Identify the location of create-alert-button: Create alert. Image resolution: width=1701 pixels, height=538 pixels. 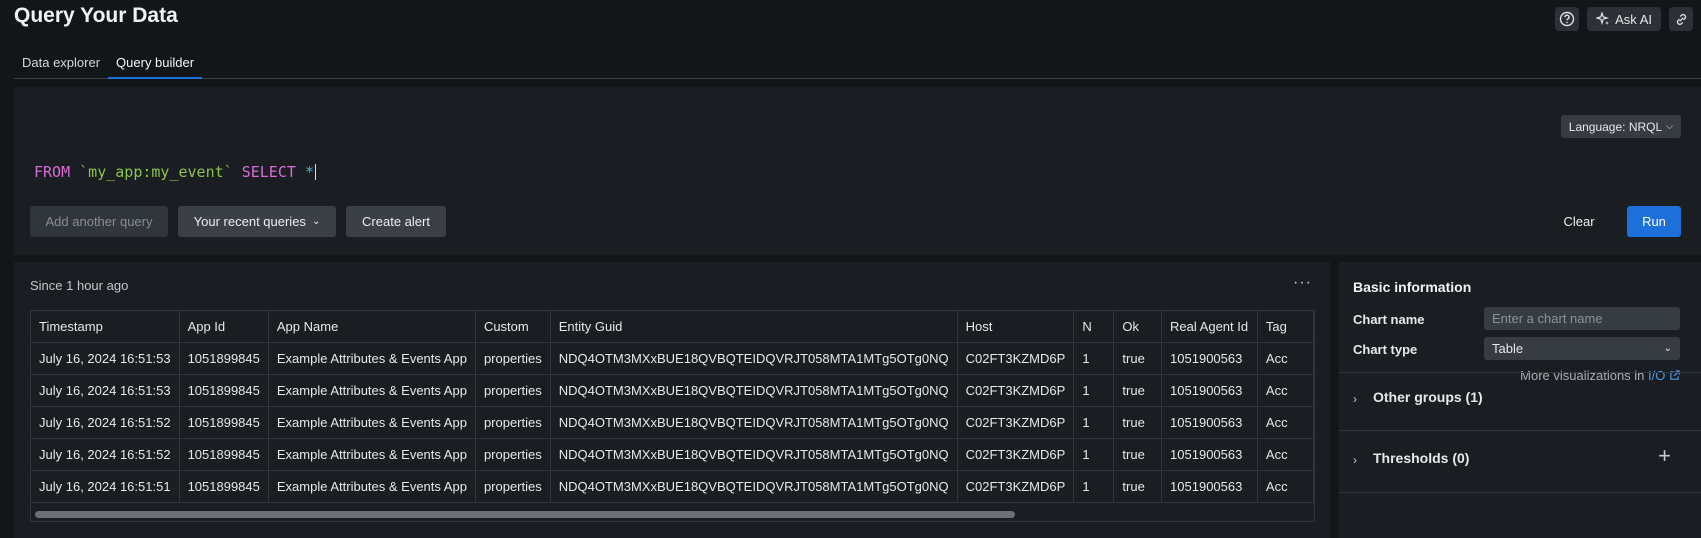
(396, 221).